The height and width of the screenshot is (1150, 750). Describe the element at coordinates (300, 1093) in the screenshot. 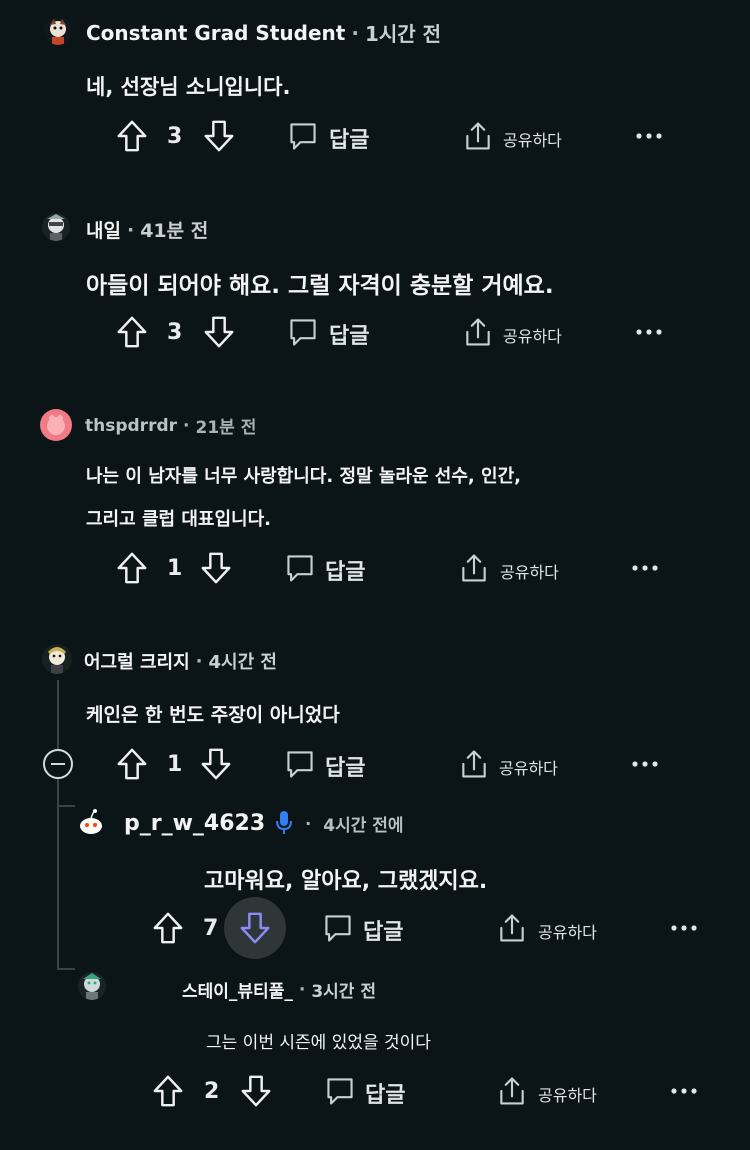

I see `comment-actions: 2 답글 공유하다` at that location.